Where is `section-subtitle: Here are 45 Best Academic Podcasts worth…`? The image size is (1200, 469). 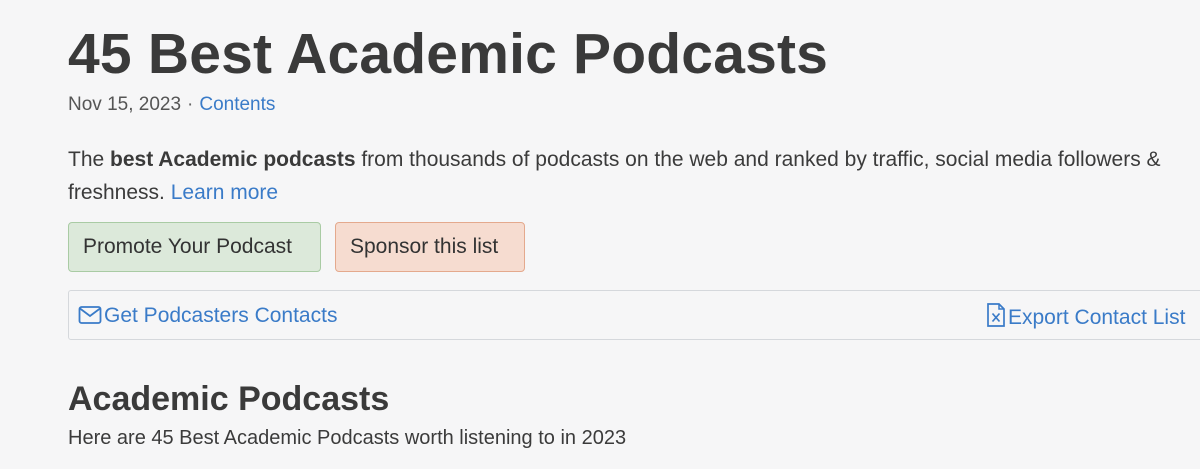 section-subtitle: Here are 45 Best Academic Podcasts worth… is located at coordinates (347, 438).